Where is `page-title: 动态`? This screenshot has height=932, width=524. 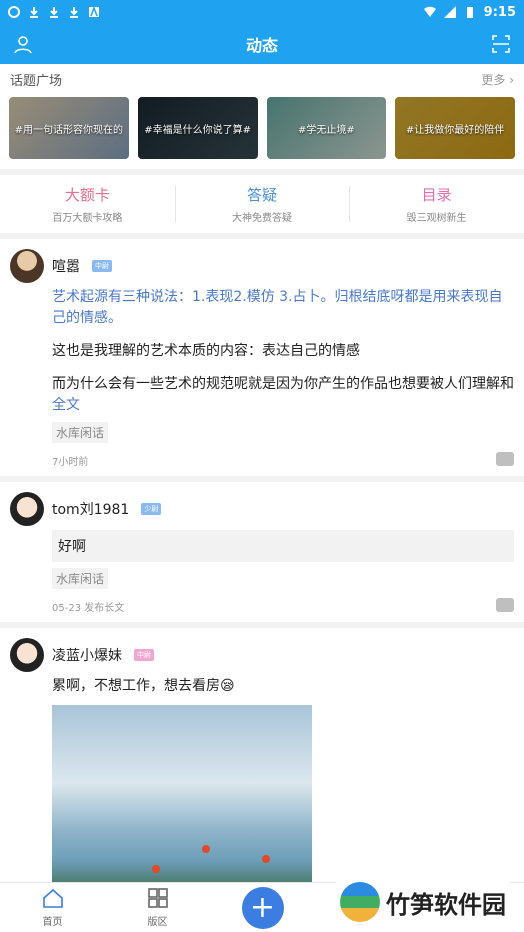
page-title: 动态 is located at coordinates (261, 45).